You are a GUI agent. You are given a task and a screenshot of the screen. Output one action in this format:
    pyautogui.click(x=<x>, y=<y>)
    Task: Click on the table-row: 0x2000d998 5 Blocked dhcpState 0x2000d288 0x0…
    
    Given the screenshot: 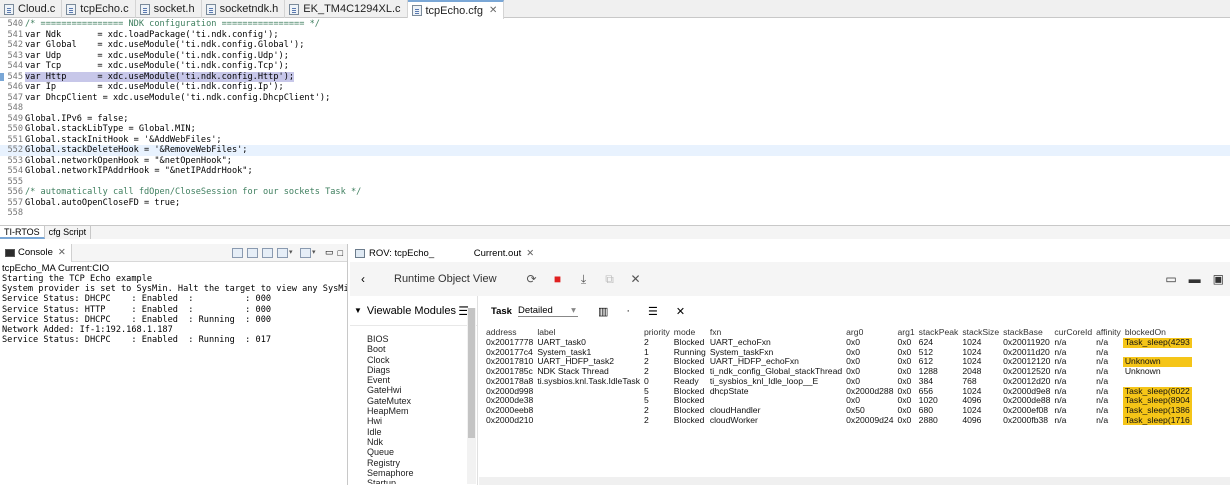 What is the action you would take?
    pyautogui.click(x=838, y=391)
    